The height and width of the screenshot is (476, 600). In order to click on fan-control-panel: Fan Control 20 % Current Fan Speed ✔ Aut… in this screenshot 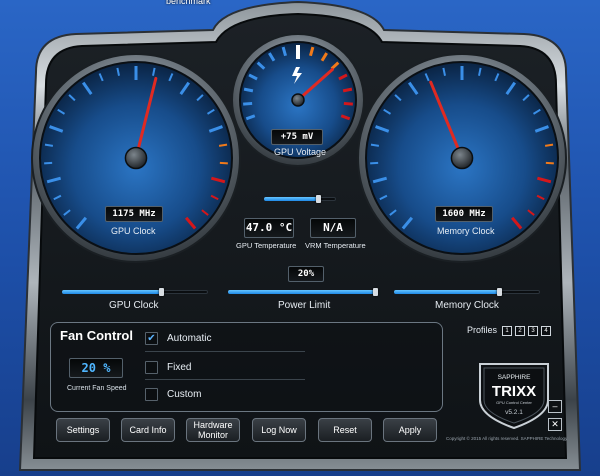, I will do `click(246, 367)`.